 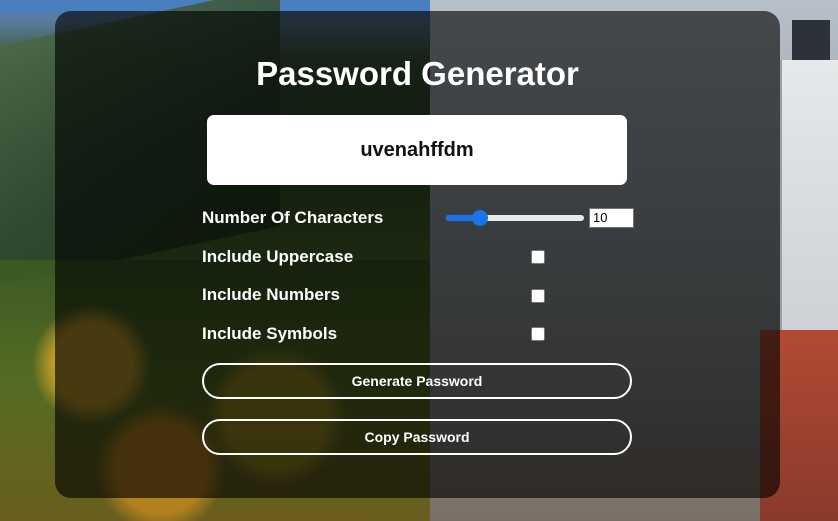 I want to click on length-slider, so click(x=515, y=218).